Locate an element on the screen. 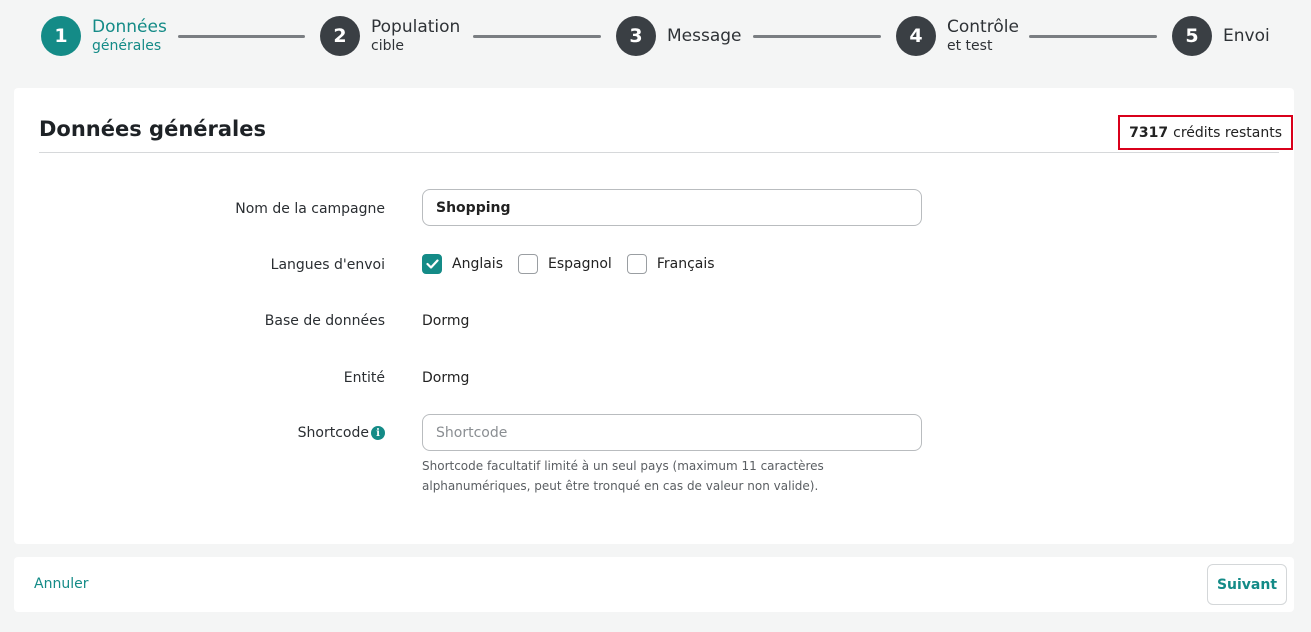 This screenshot has height=632, width=1311. database-label: Base de données is located at coordinates (324, 321).